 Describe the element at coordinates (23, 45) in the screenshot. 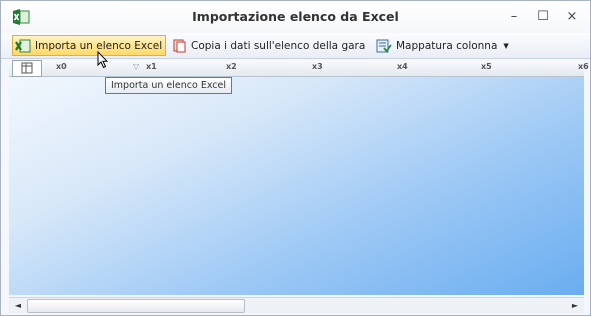

I see `excel-import-icon` at that location.